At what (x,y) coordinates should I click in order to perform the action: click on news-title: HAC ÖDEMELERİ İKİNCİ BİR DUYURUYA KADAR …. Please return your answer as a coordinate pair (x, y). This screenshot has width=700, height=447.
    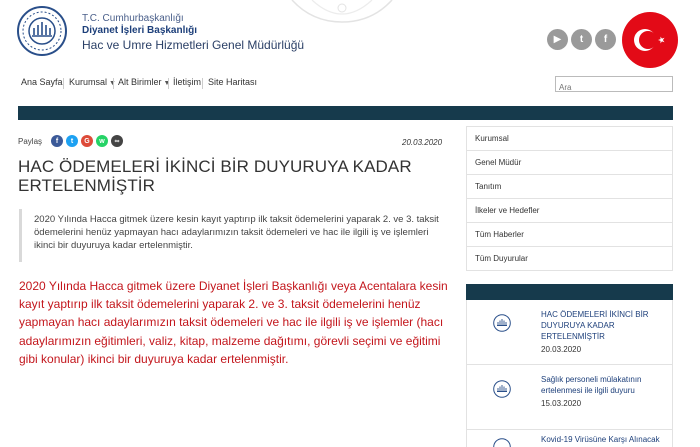
    Looking at the image, I should click on (605, 325).